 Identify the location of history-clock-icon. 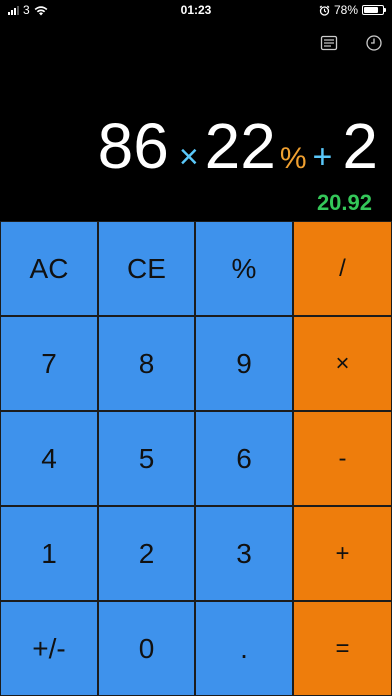
(374, 43).